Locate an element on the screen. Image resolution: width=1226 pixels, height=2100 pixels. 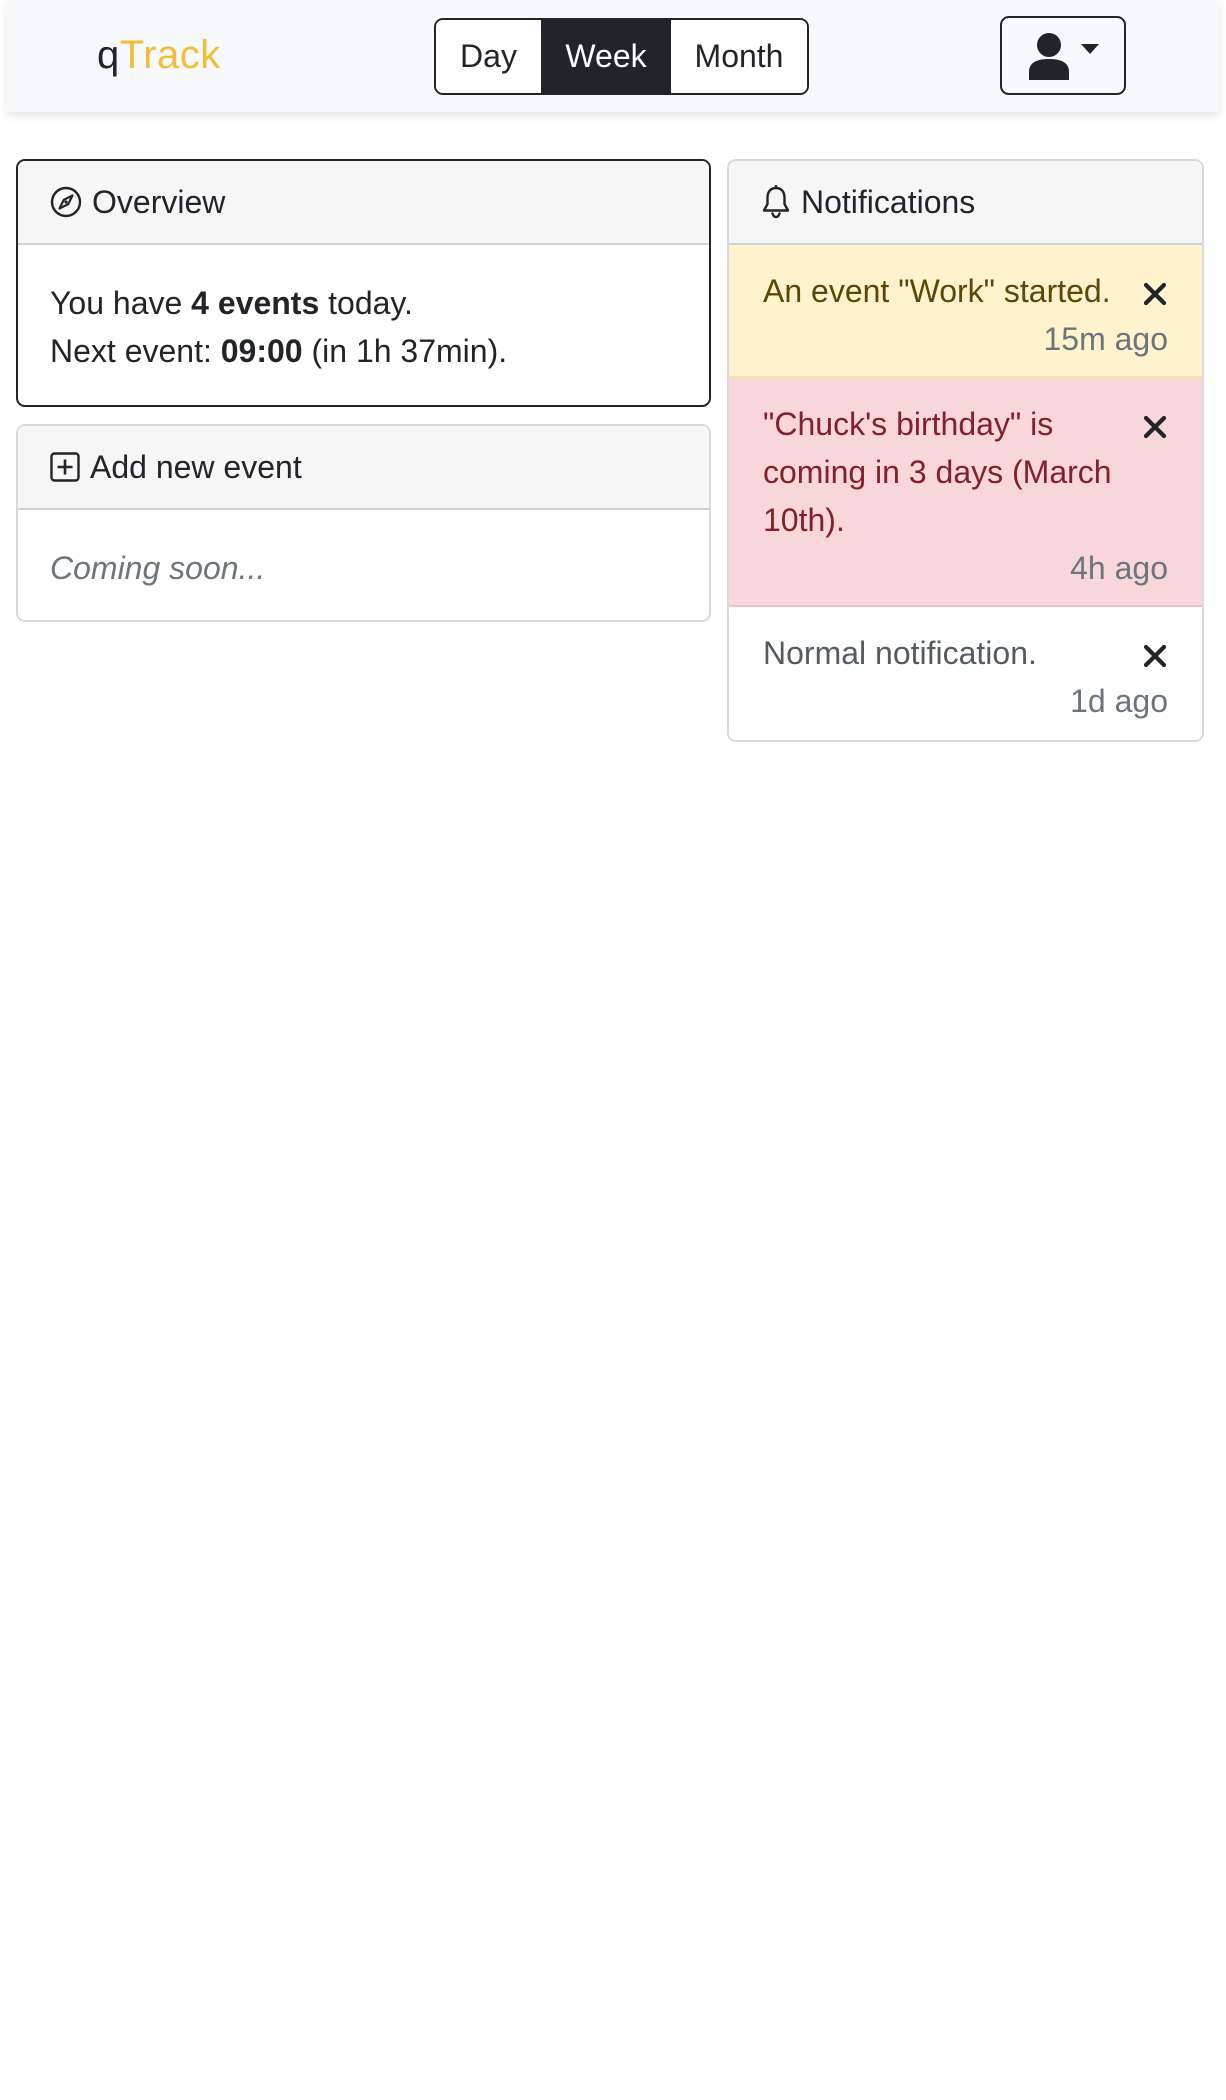
overview-header: Overview is located at coordinates (363, 203).